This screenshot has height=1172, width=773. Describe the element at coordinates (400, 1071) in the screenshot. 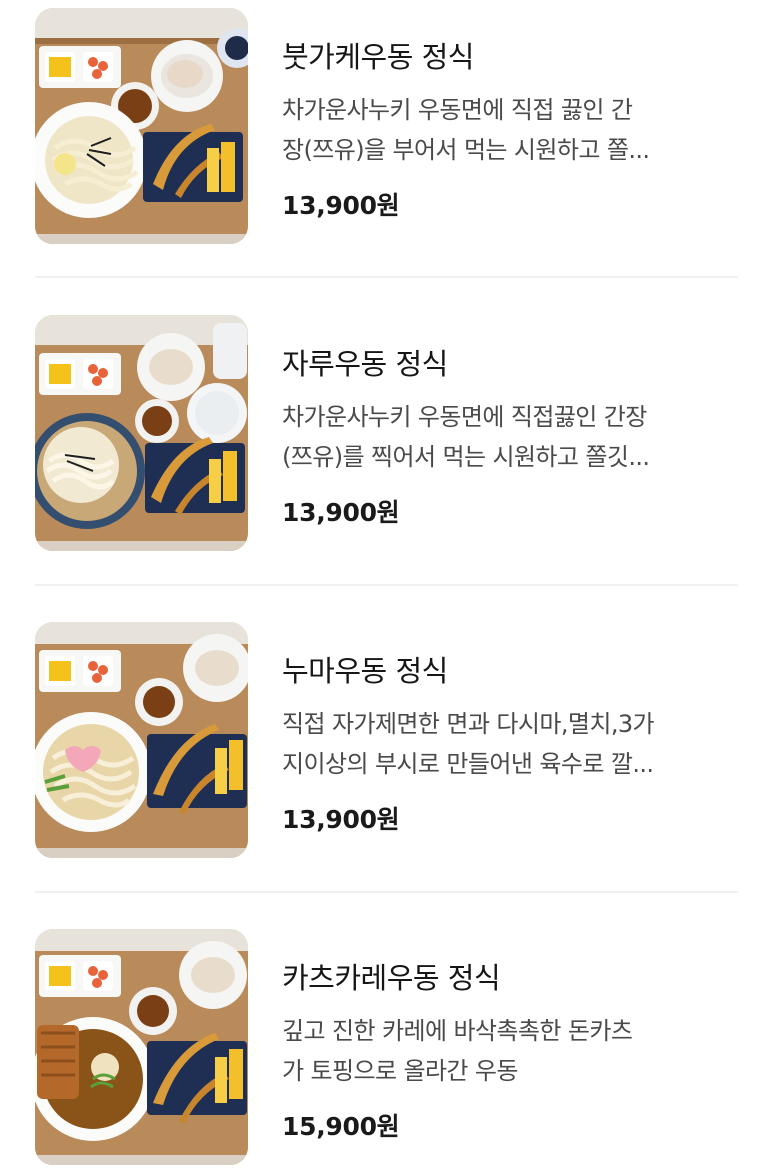

I see `description-line: 가 토핑으로 올라간 우동` at that location.